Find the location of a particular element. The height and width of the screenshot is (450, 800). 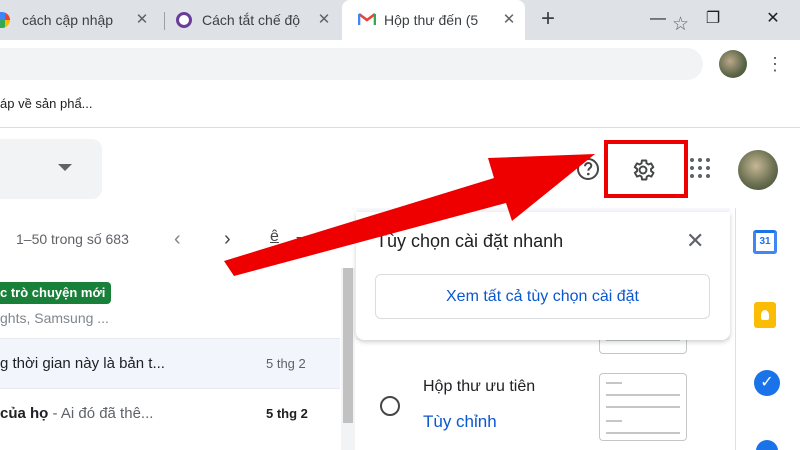

customize-link: Tùy chỉnh is located at coordinates (460, 422).